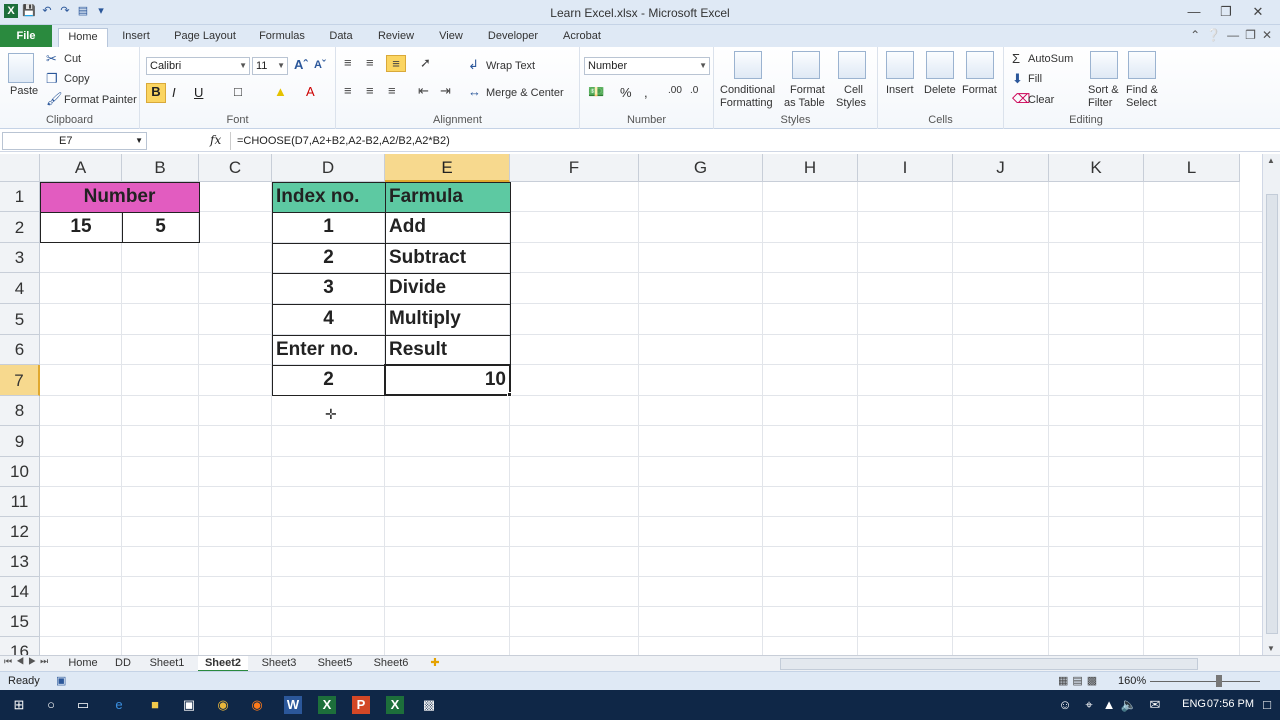 This screenshot has width=1280, height=720. I want to click on cell-styles-line2: Styles, so click(851, 103).